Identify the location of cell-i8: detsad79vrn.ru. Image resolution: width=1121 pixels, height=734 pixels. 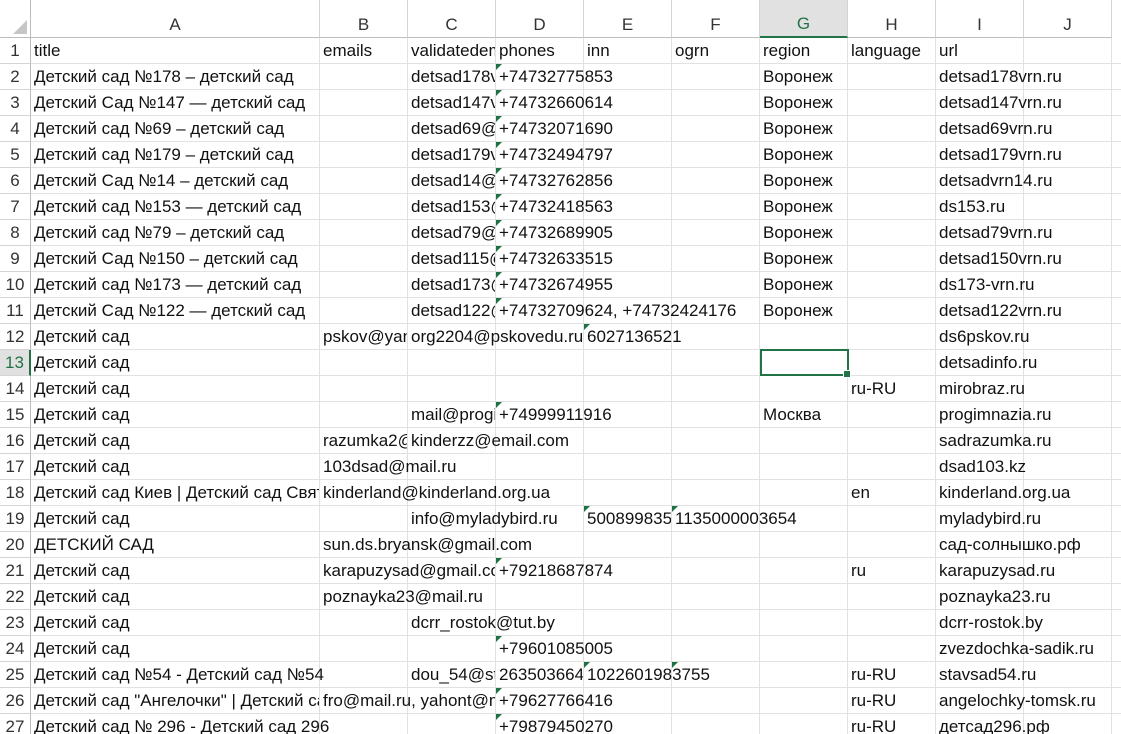
(1023, 233).